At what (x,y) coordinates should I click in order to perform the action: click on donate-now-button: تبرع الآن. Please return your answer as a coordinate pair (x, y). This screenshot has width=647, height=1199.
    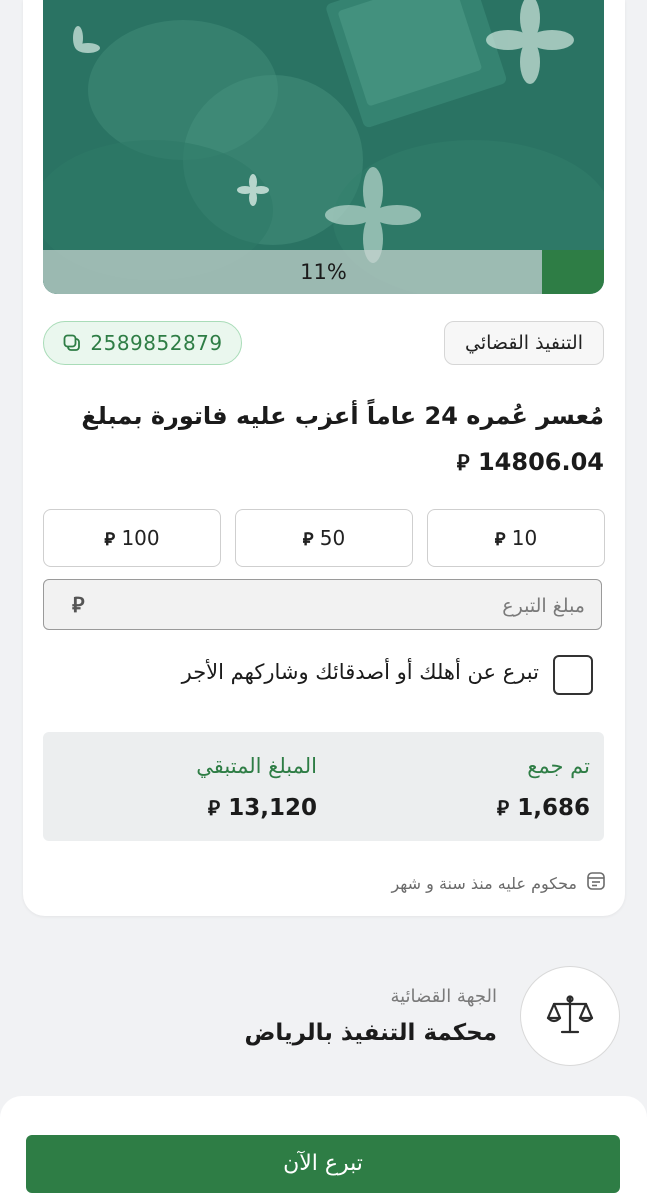
    Looking at the image, I should click on (323, 1164).